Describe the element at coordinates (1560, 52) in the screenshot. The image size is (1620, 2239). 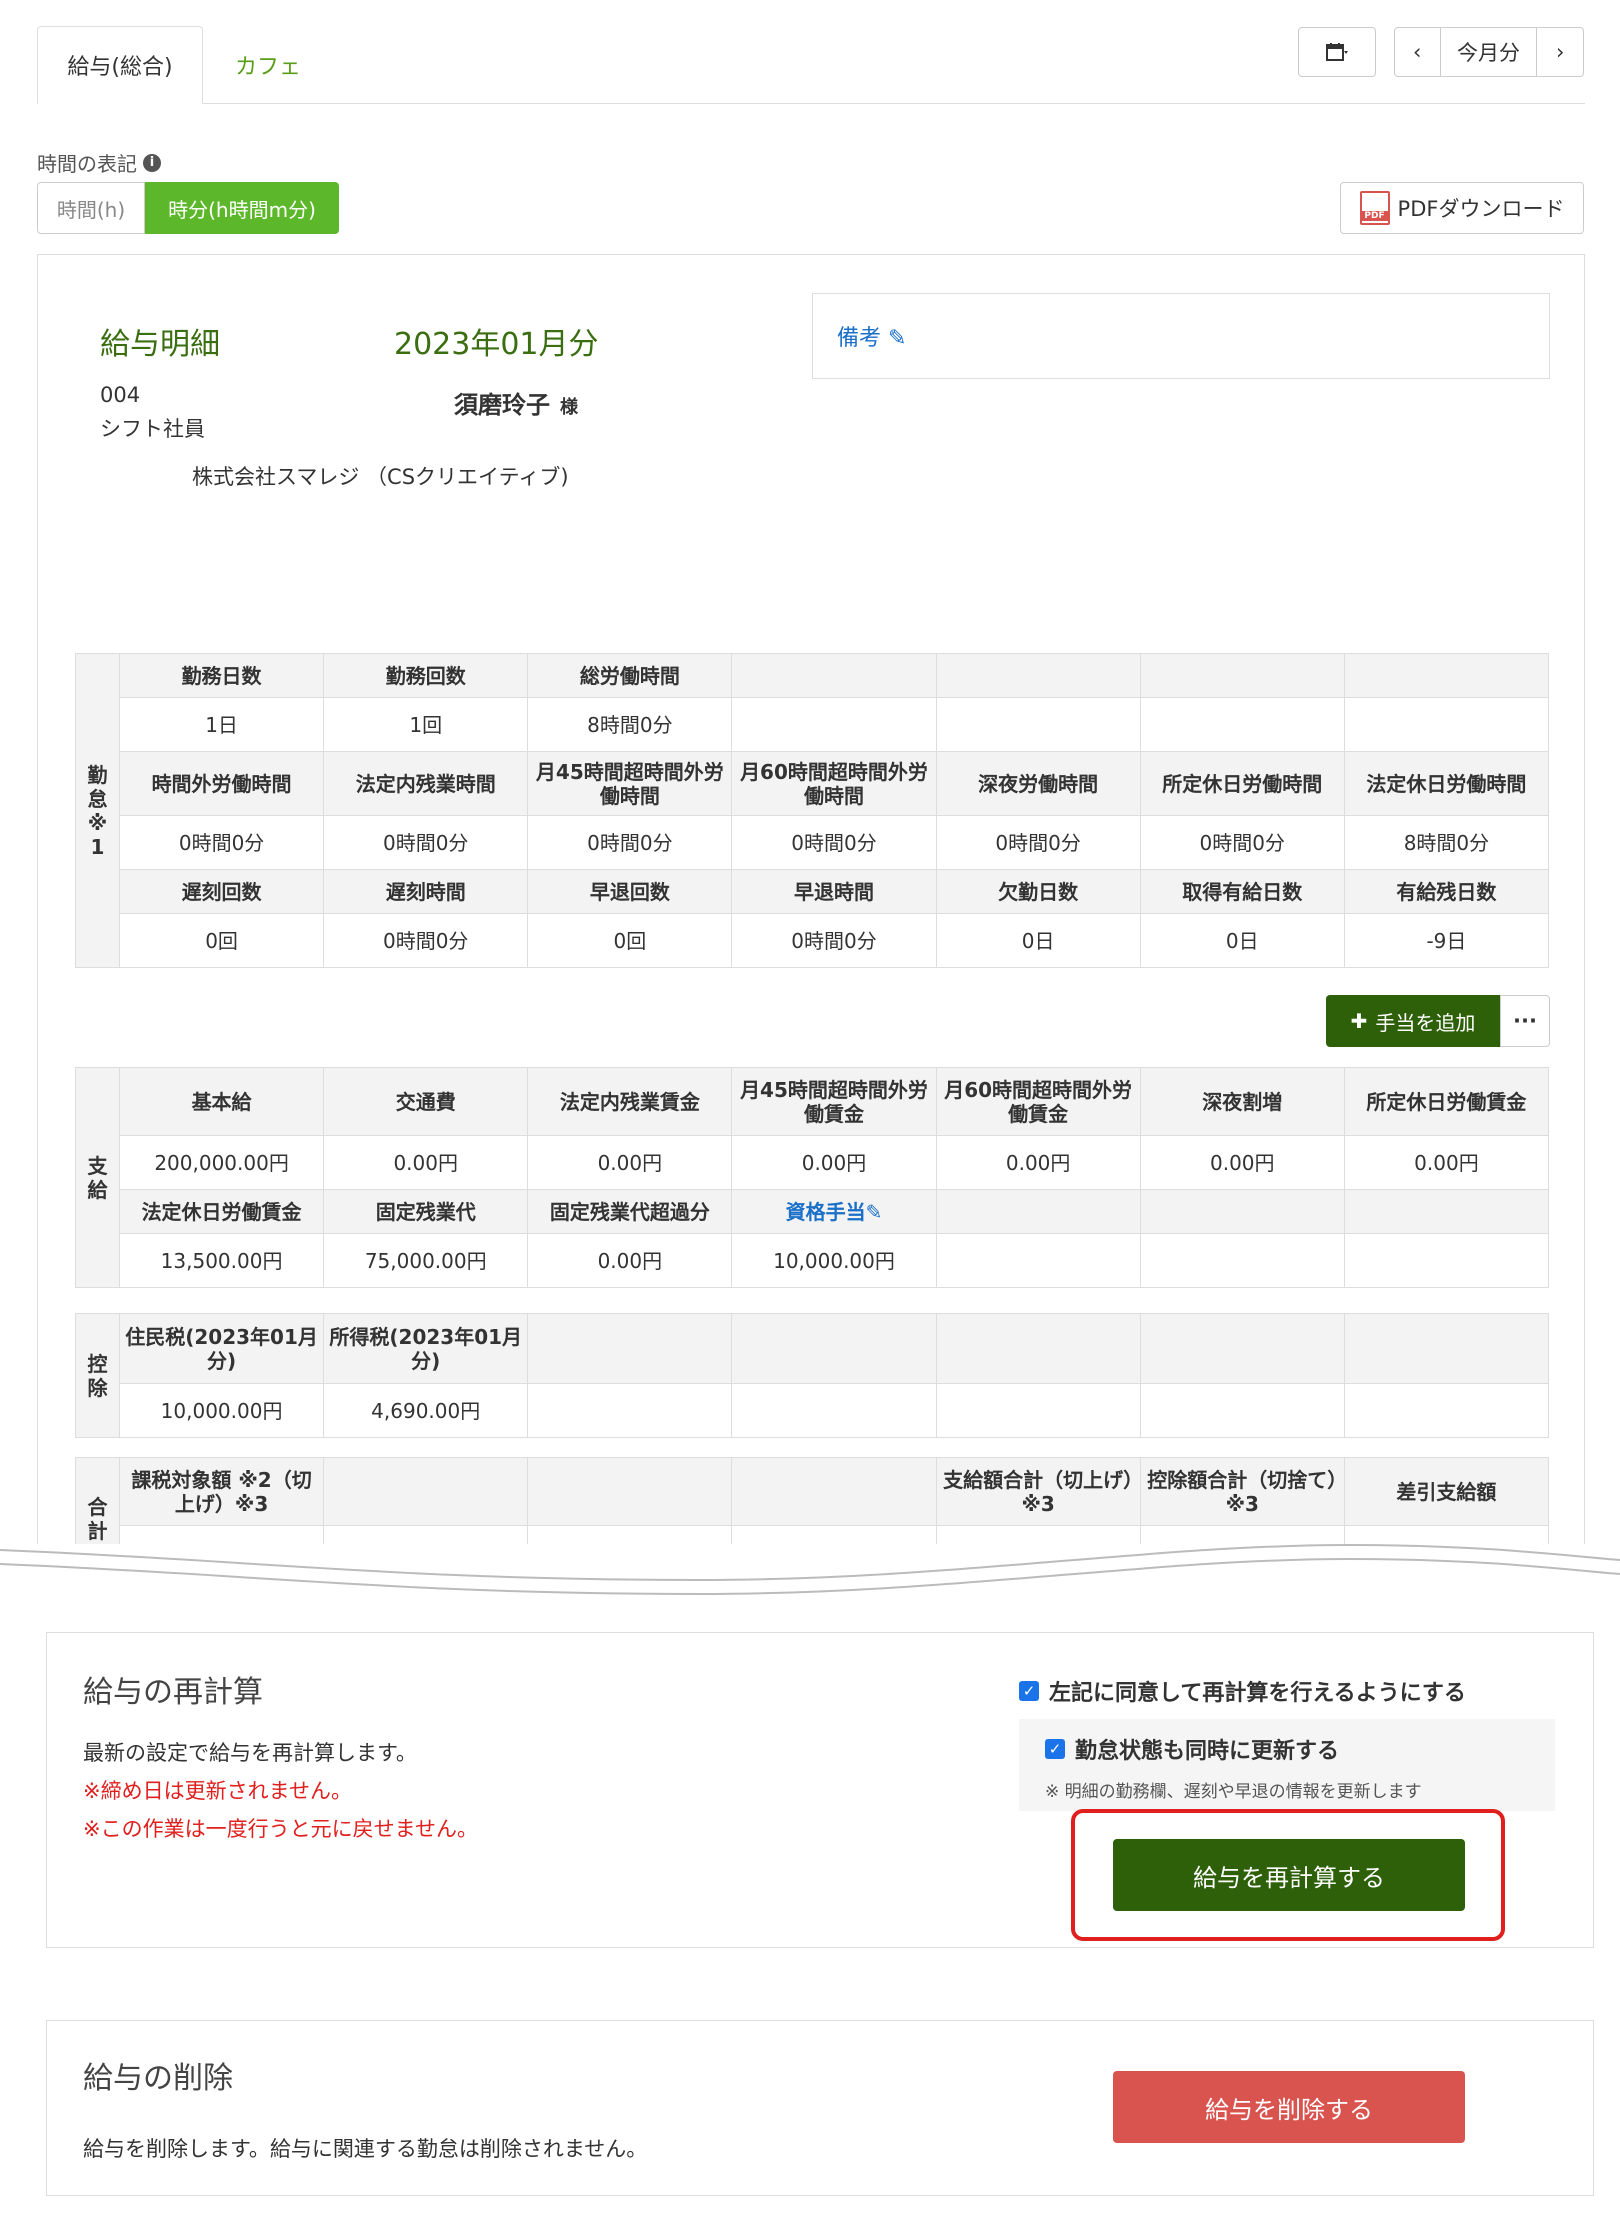
I see `next-month-button: ›` at that location.